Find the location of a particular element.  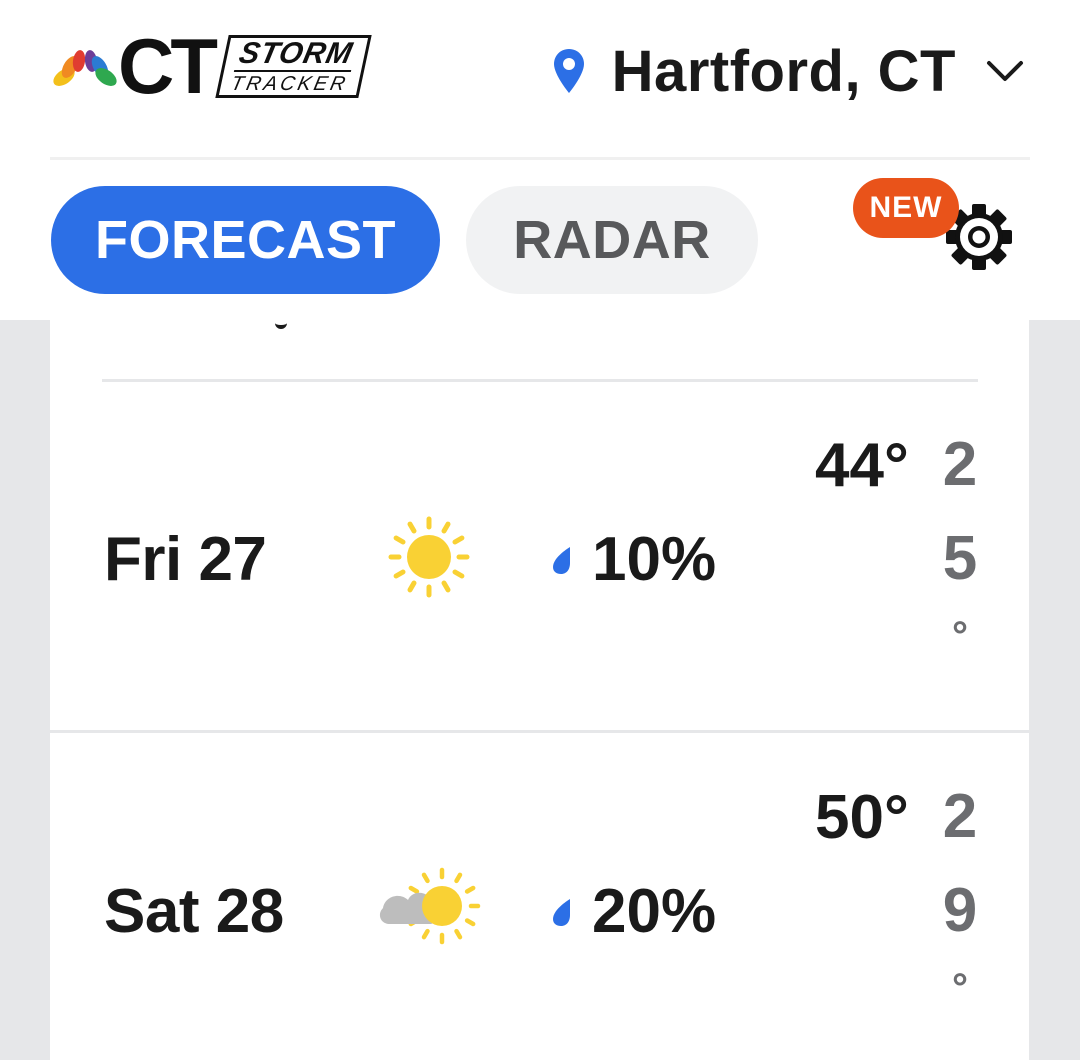

tab-forecast: FORECAST is located at coordinates (245, 240).